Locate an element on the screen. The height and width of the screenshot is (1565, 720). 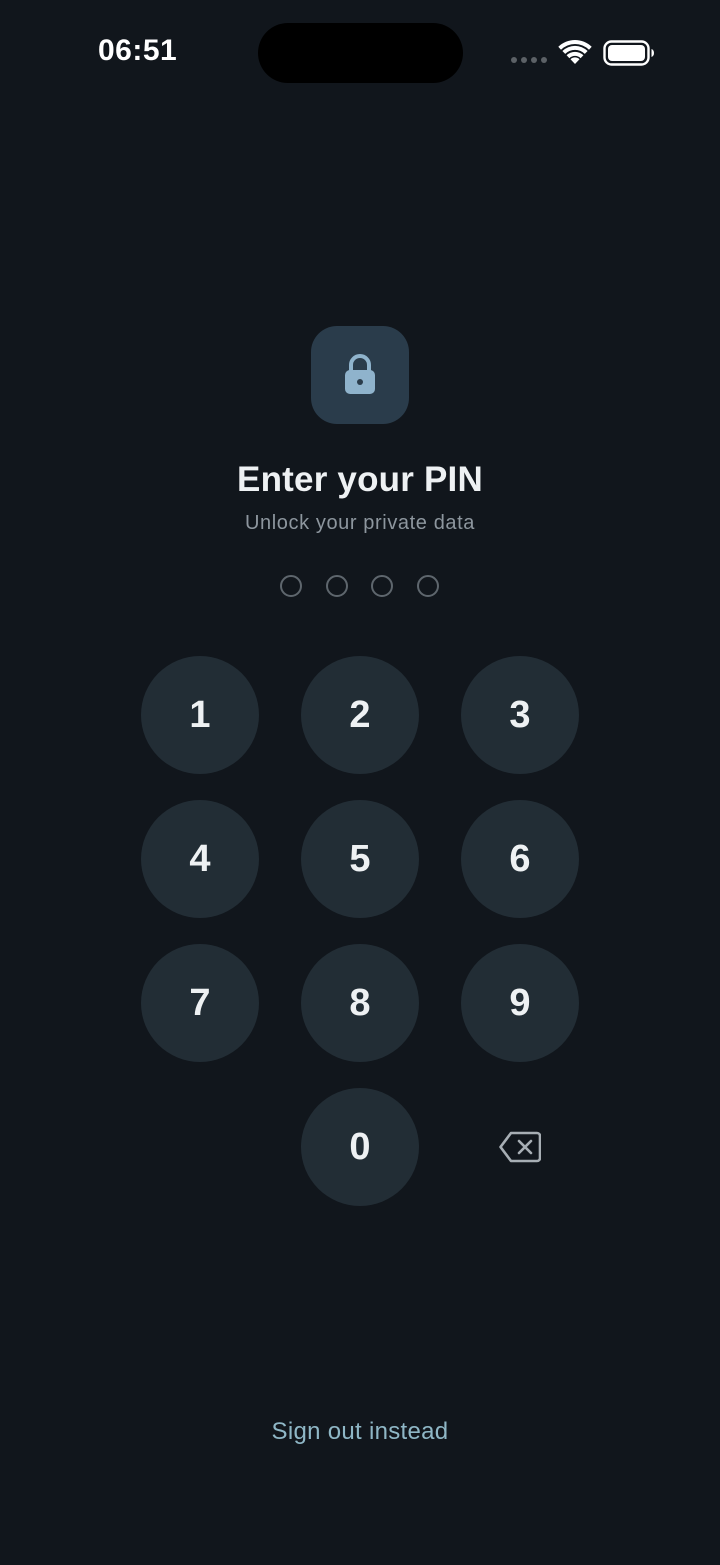
key-2: 2 is located at coordinates (360, 715).